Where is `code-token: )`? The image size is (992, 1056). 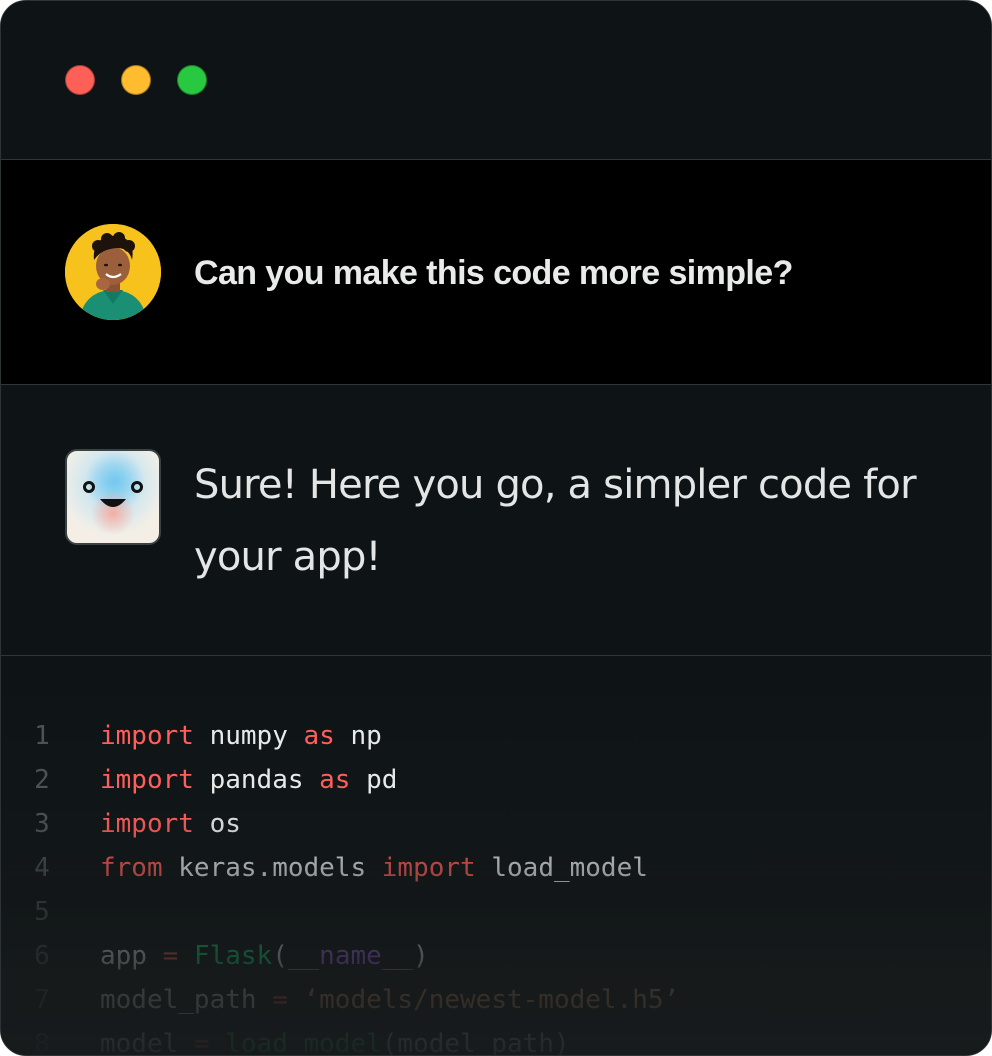 code-token: ) is located at coordinates (421, 956).